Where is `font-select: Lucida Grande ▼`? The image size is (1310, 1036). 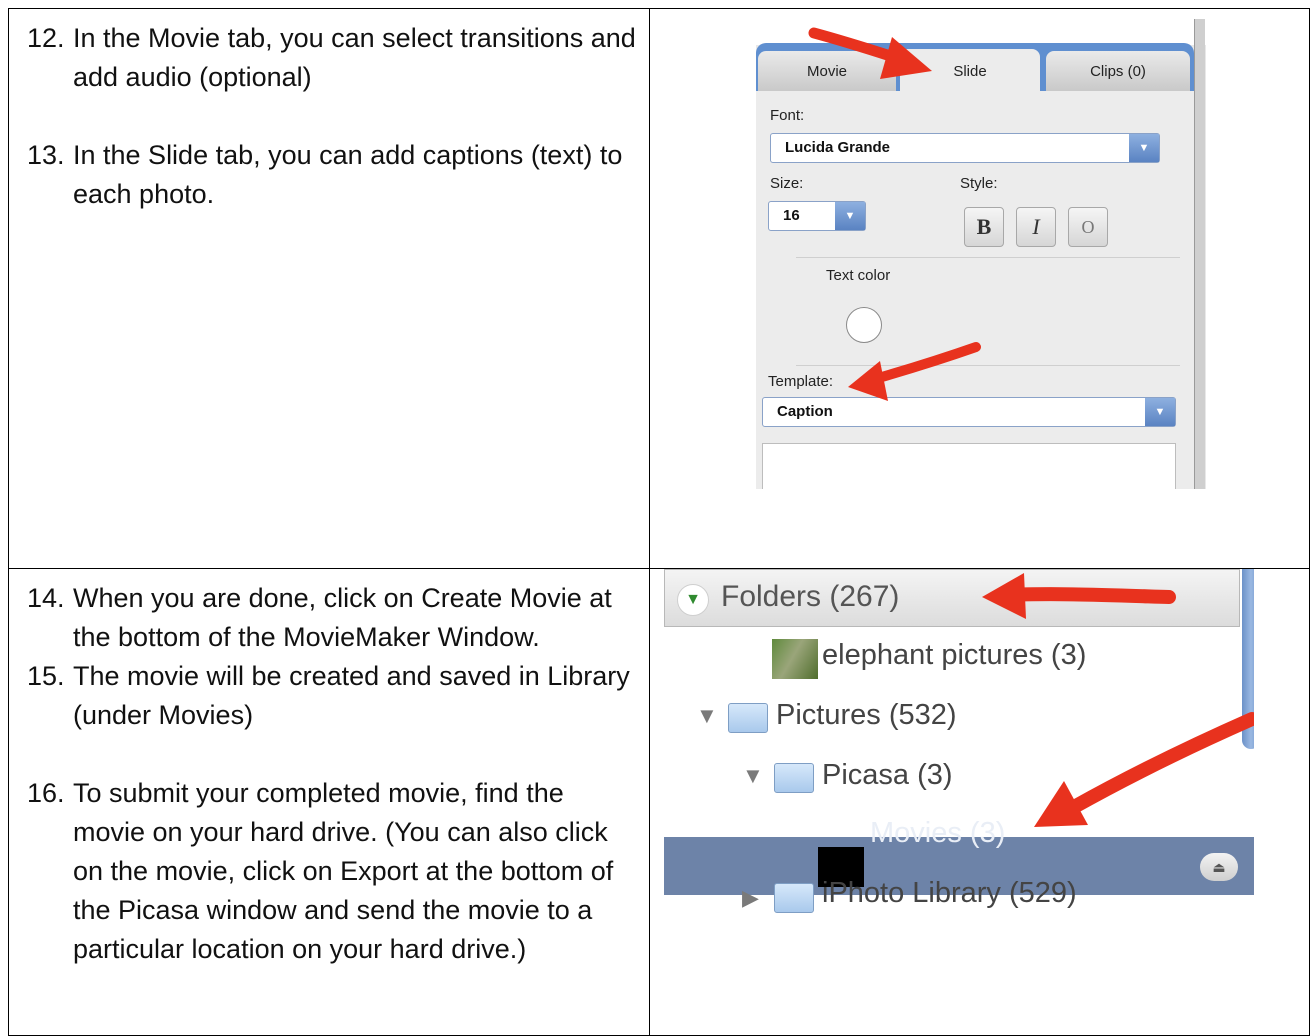 font-select: Lucida Grande ▼ is located at coordinates (965, 148).